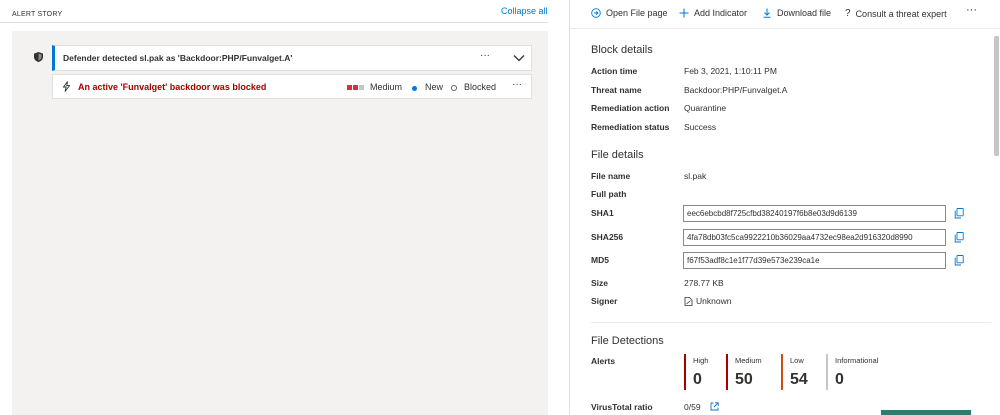 This screenshot has width=1000, height=415. Describe the element at coordinates (730, 71) in the screenshot. I see `action-time-value: Feb 3, 2021, 1:10:11 PM` at that location.